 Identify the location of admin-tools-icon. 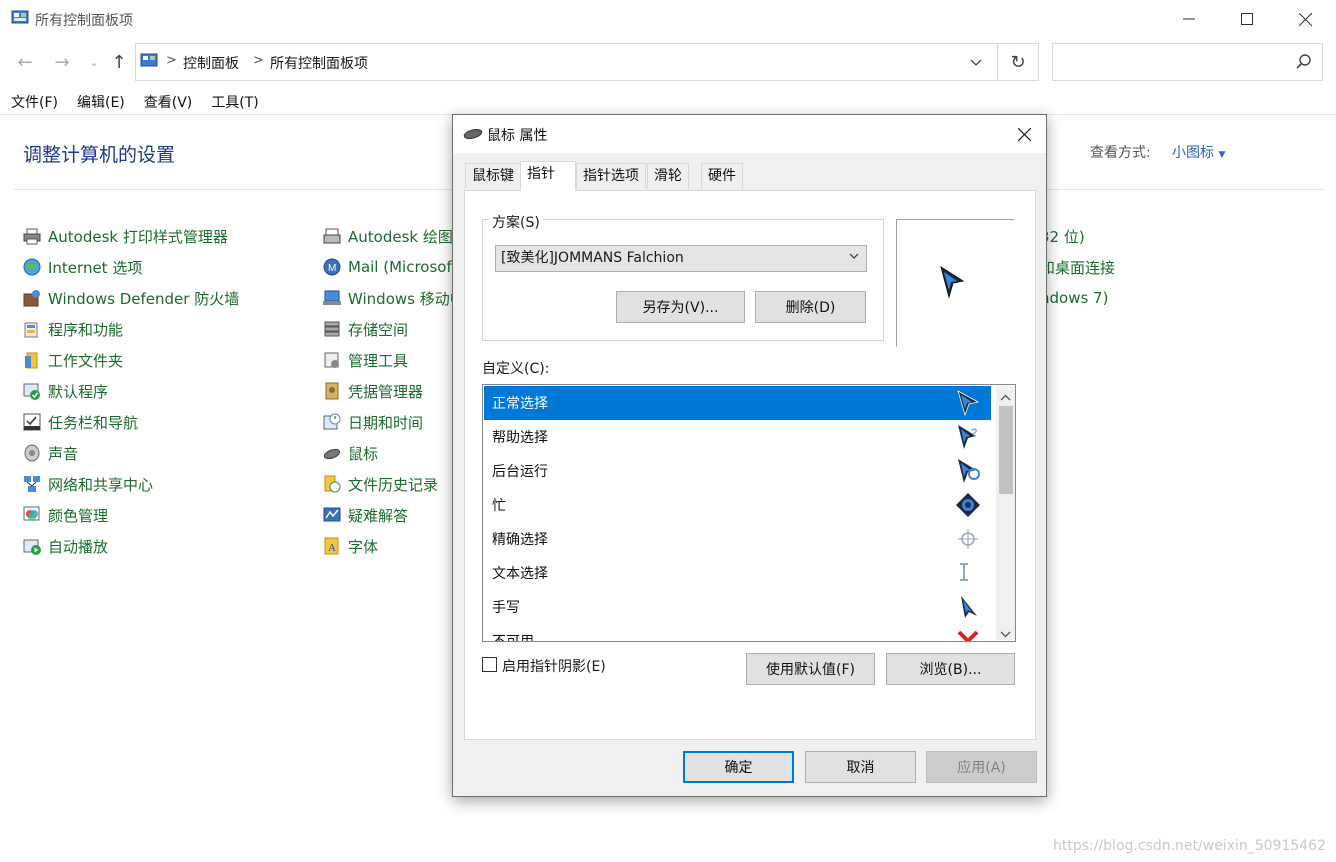
(332, 360).